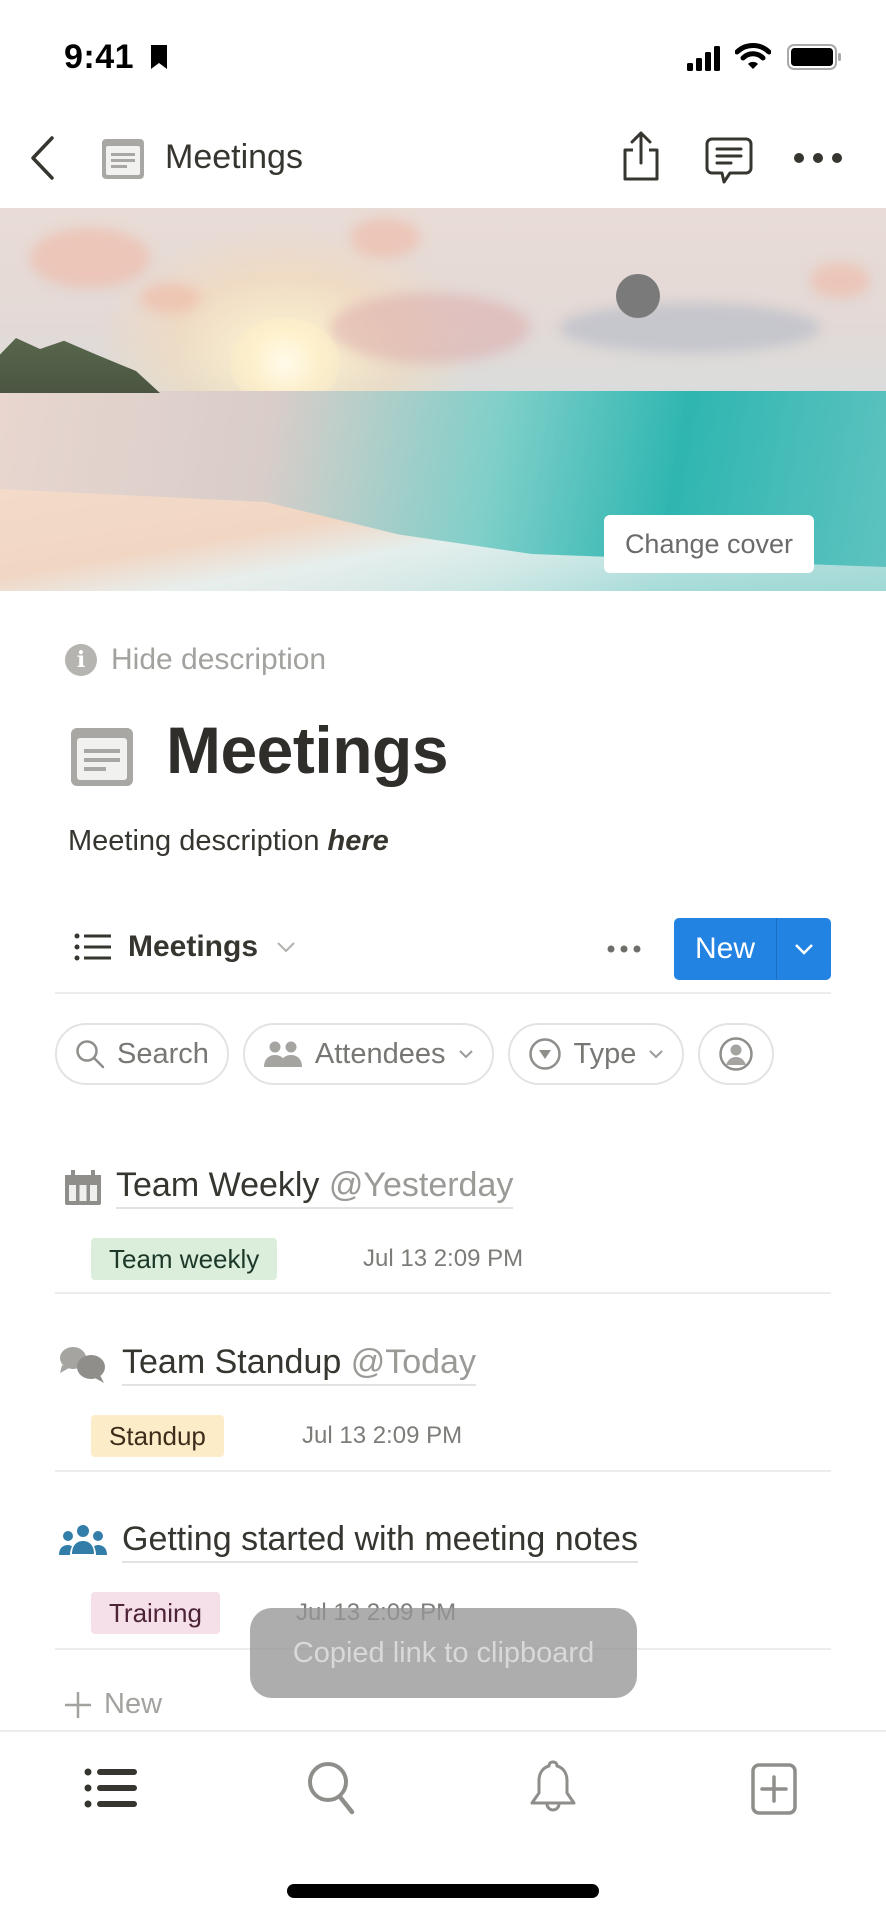 Image resolution: width=886 pixels, height=1920 pixels. I want to click on list-view-icon, so click(92, 947).